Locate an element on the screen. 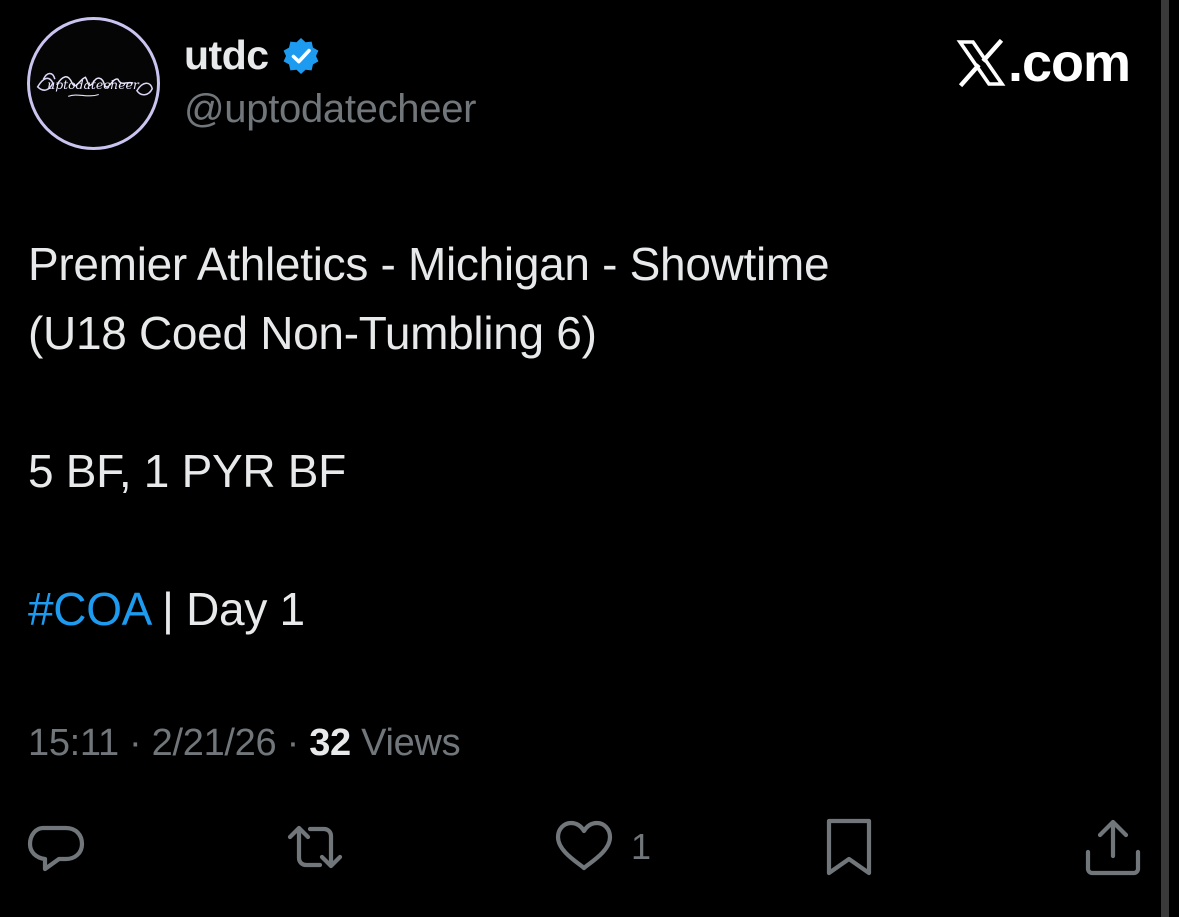 This screenshot has height=917, width=1179. tweet-line: (U18 Coed Non-Tumbling 6) is located at coordinates (312, 333).